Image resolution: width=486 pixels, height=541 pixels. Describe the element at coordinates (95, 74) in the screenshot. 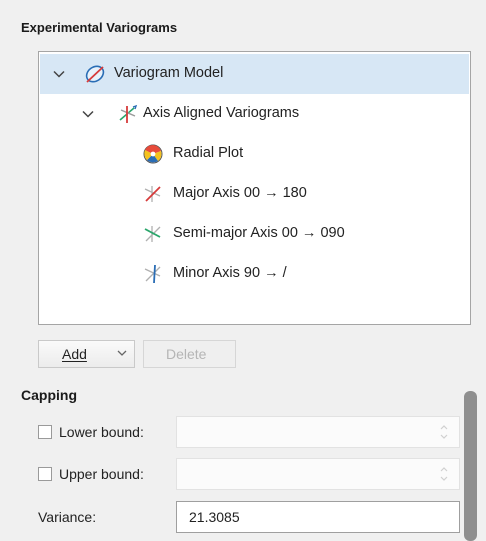

I see `variogram-model-icon` at that location.